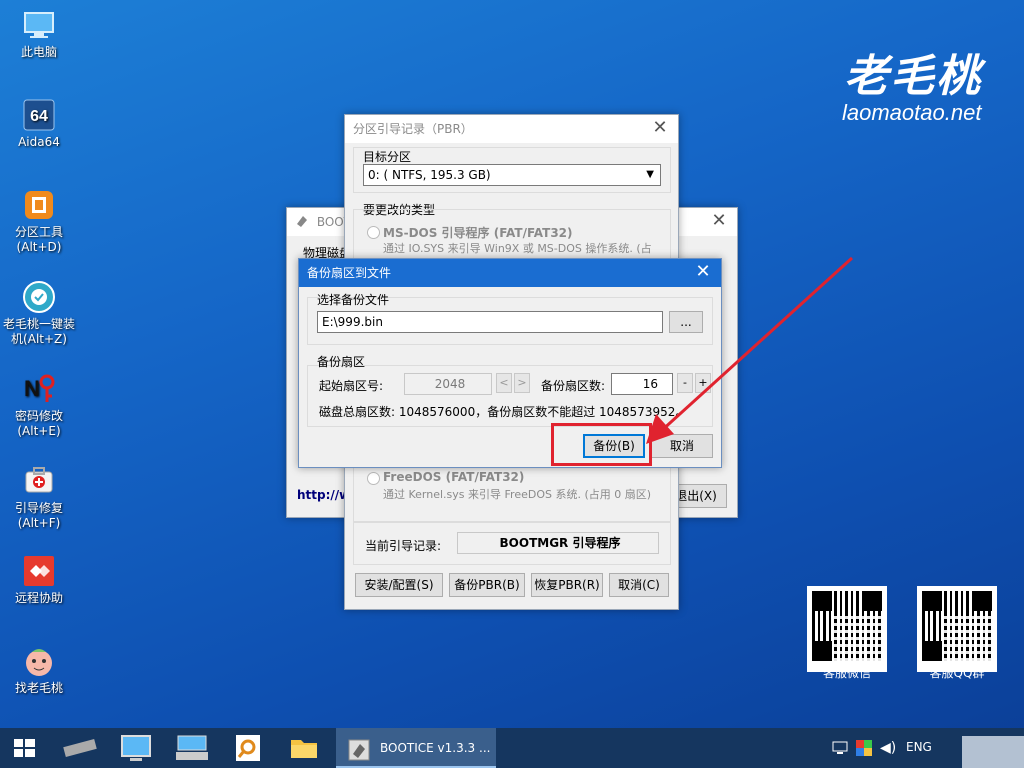 This screenshot has width=1024, height=768. What do you see at coordinates (399, 585) in the screenshot?
I see `install-config-button: 安装/配置(S)` at bounding box center [399, 585].